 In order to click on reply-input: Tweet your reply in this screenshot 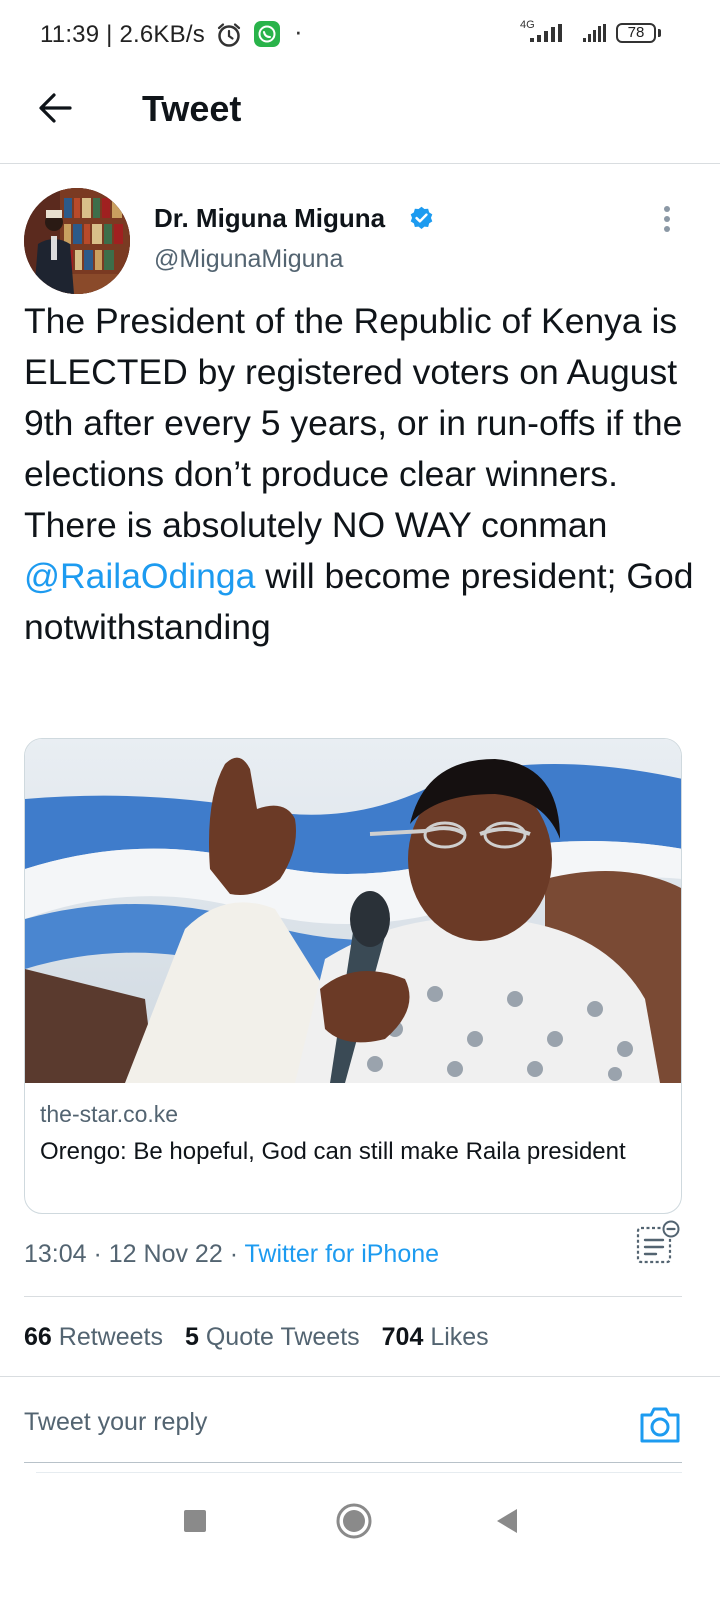, I will do `click(115, 1422)`.